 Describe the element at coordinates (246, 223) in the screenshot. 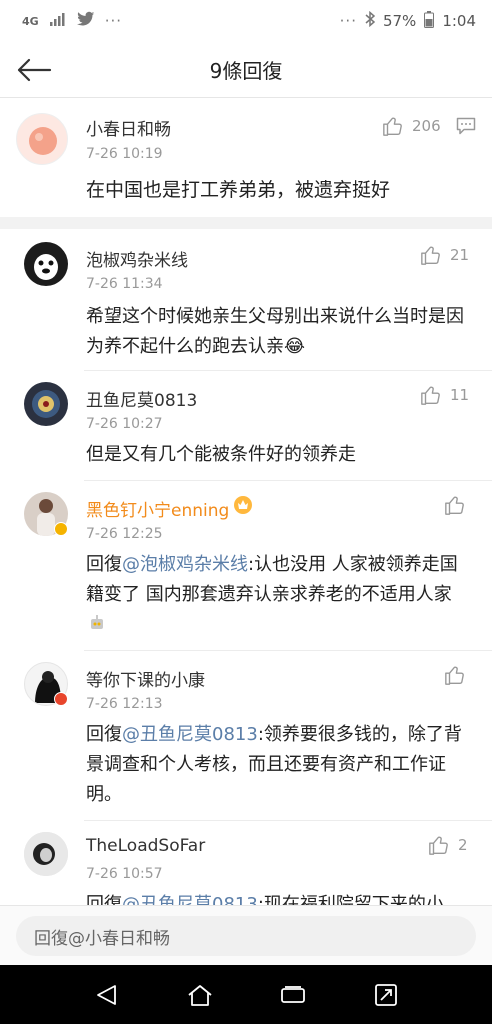

I see `section-divider` at that location.